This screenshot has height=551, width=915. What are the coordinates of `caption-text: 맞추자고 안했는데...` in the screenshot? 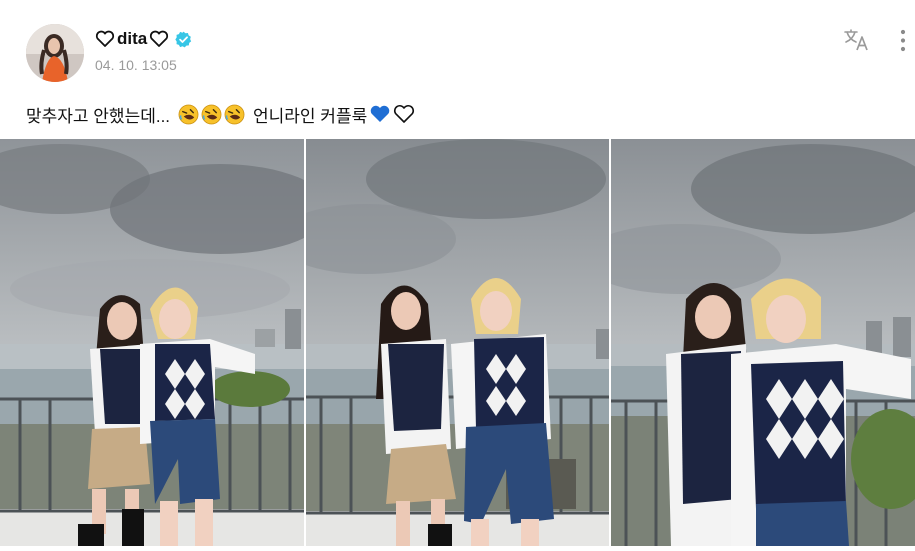 It's located at (98, 116).